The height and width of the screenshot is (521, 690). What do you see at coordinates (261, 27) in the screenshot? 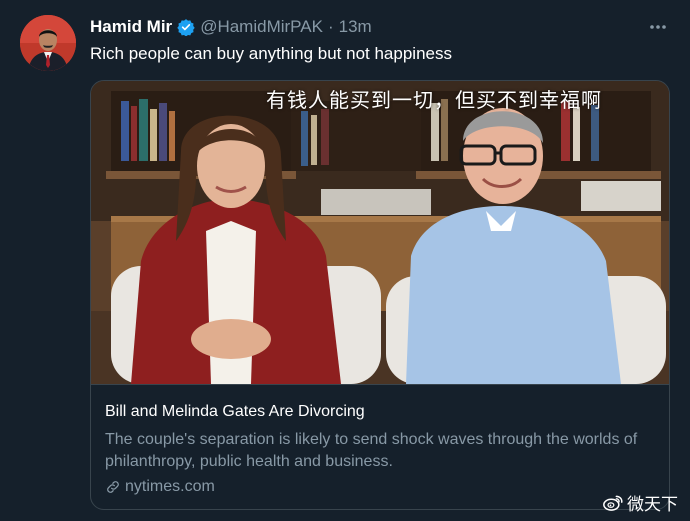
I see `author-handle: @HamidMirPAK` at bounding box center [261, 27].